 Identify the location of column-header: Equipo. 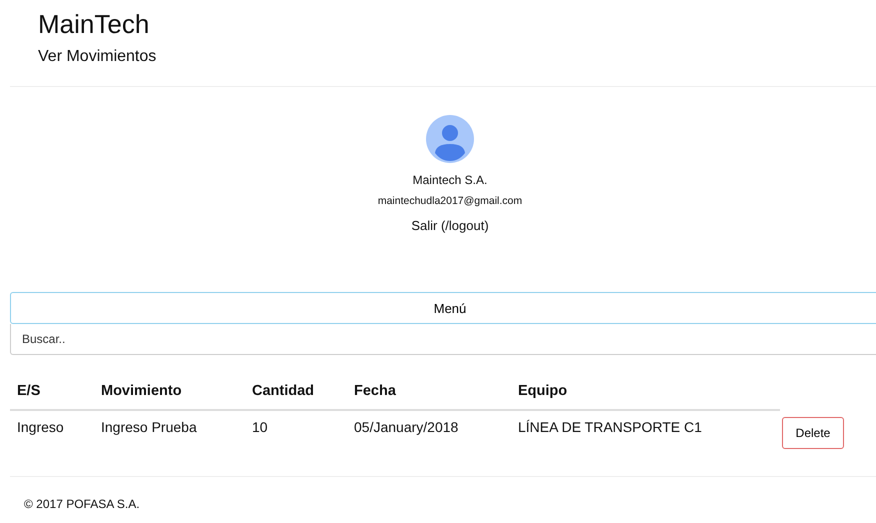
(645, 394).